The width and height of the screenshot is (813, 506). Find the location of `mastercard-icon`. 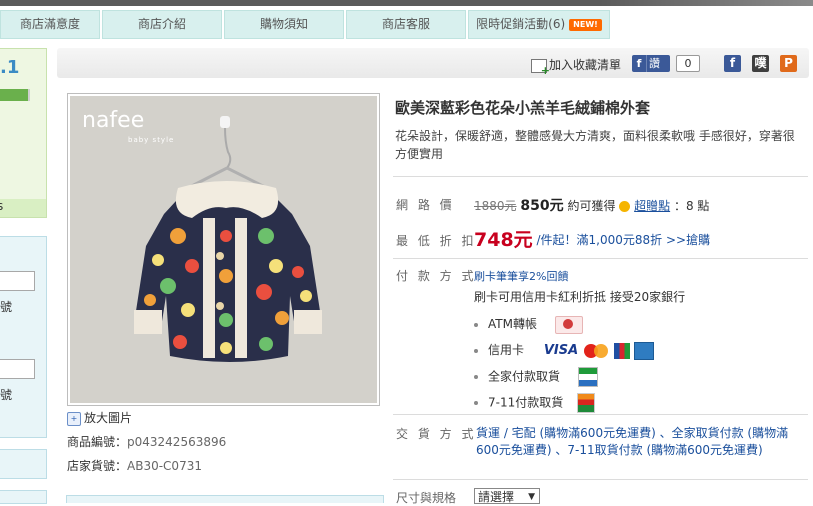

mastercard-icon is located at coordinates (596, 351).